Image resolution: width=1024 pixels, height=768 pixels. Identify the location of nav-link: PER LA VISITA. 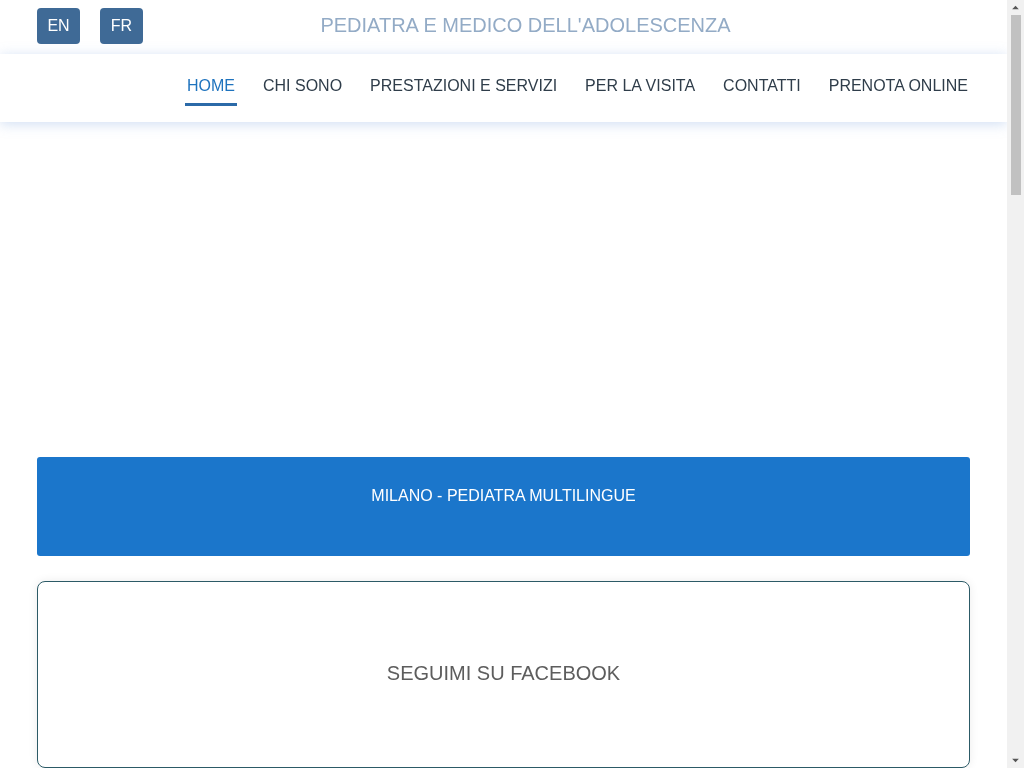
(640, 88).